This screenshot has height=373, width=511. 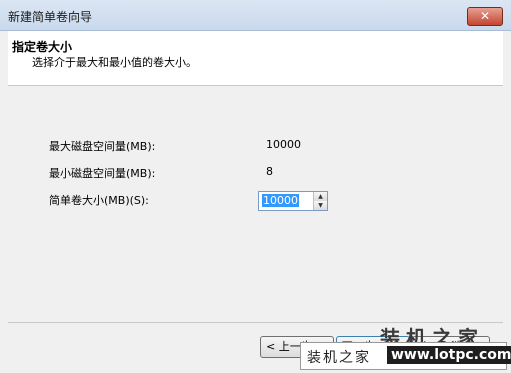 What do you see at coordinates (99, 200) in the screenshot?
I see `volume-size-label: 简单卷大小(MB)(S):` at bounding box center [99, 200].